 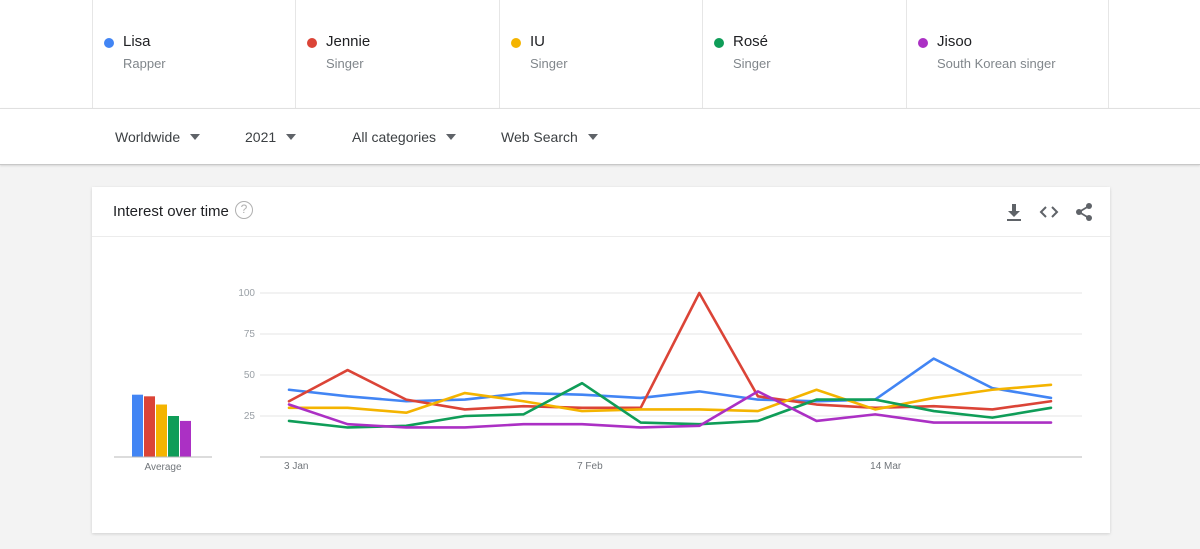 What do you see at coordinates (161, 430) in the screenshot?
I see `average-bar-iu` at bounding box center [161, 430].